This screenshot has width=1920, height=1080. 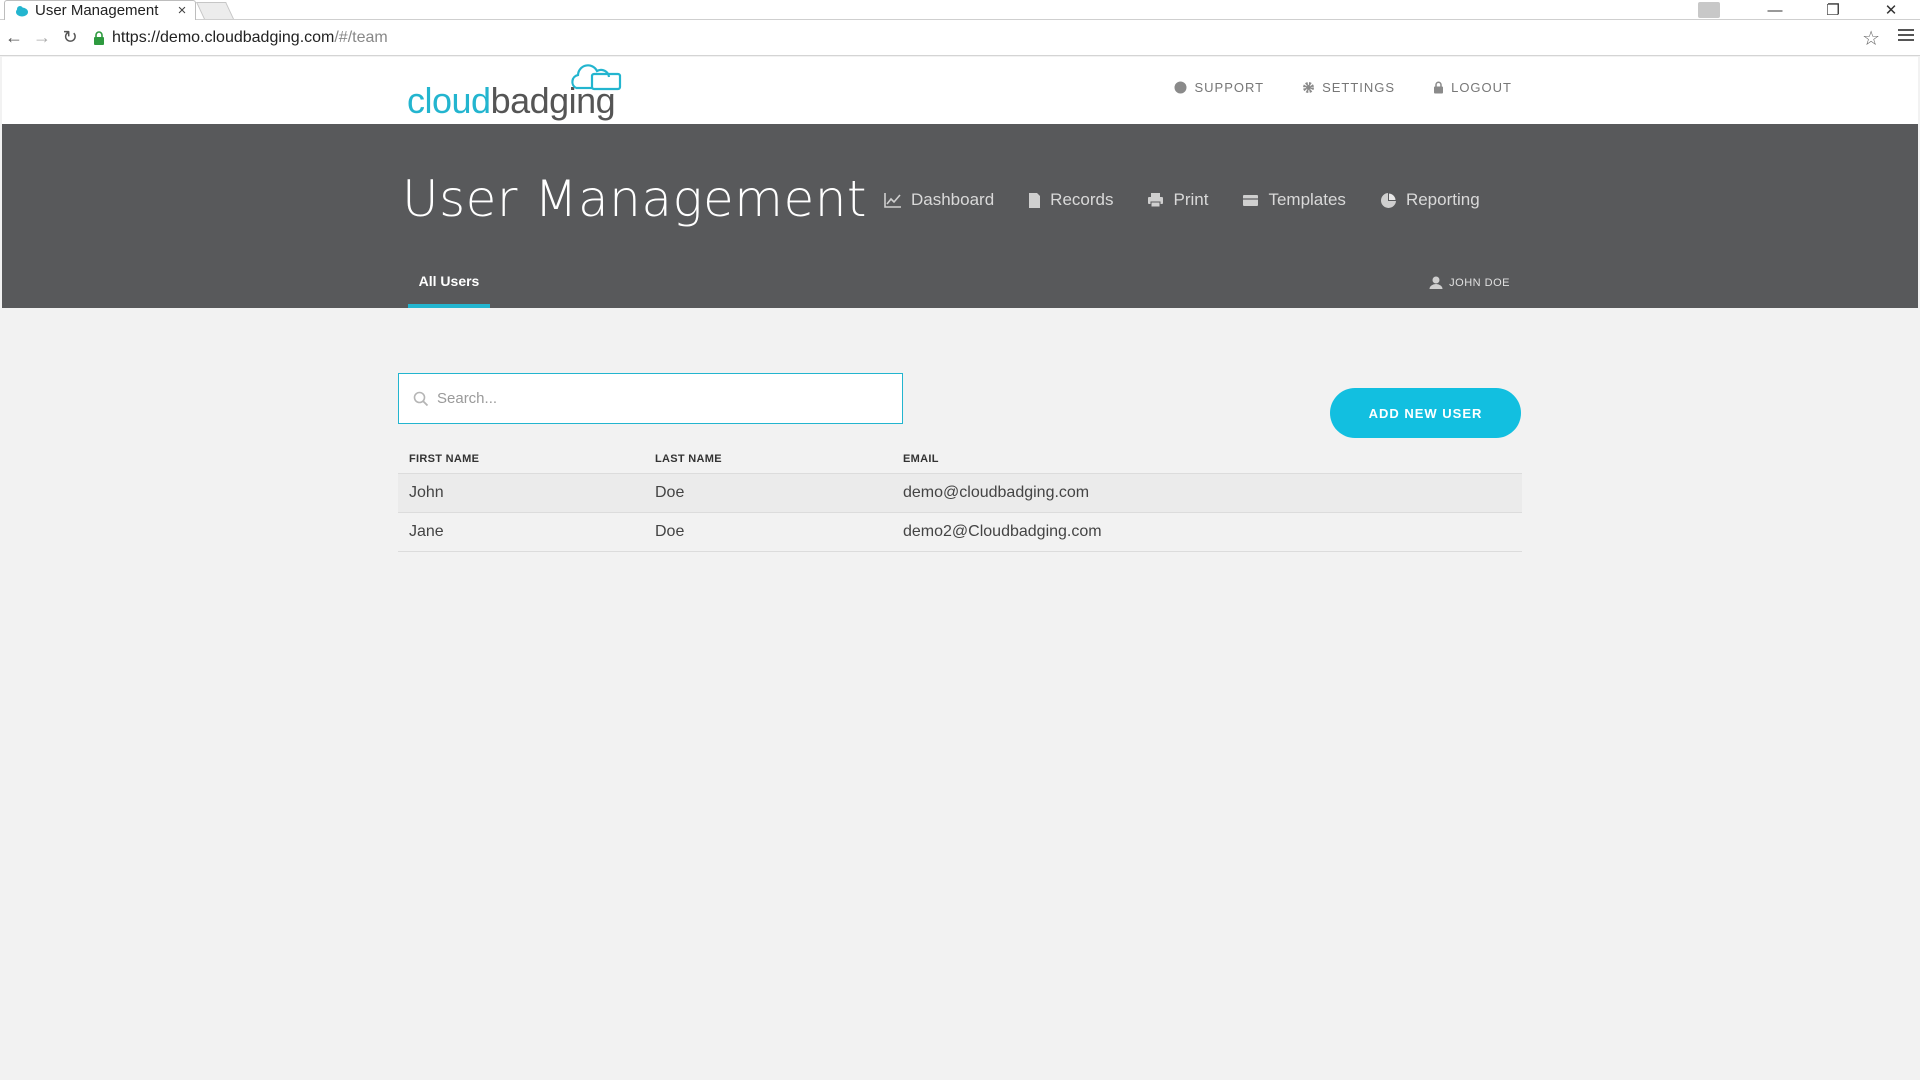 I want to click on page-title: User Management, so click(x=634, y=199).